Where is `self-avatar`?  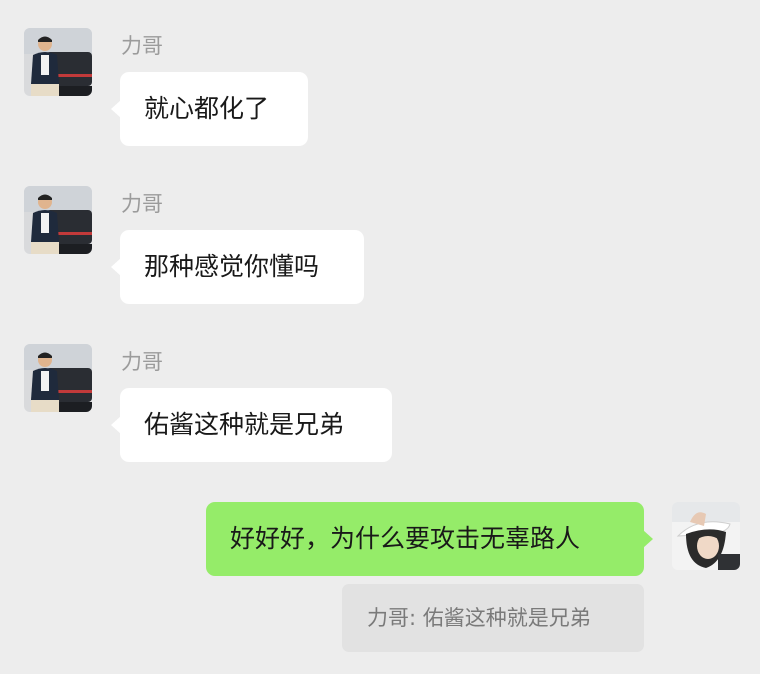
self-avatar is located at coordinates (706, 536).